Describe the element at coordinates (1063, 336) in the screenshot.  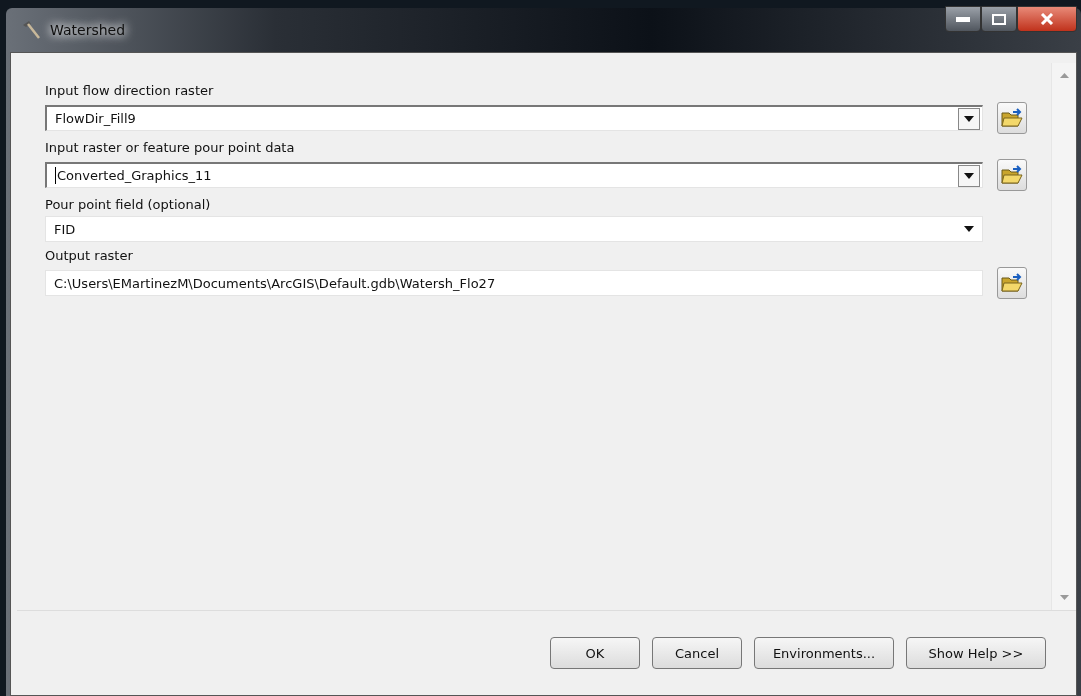
I see `scroll-bar` at that location.